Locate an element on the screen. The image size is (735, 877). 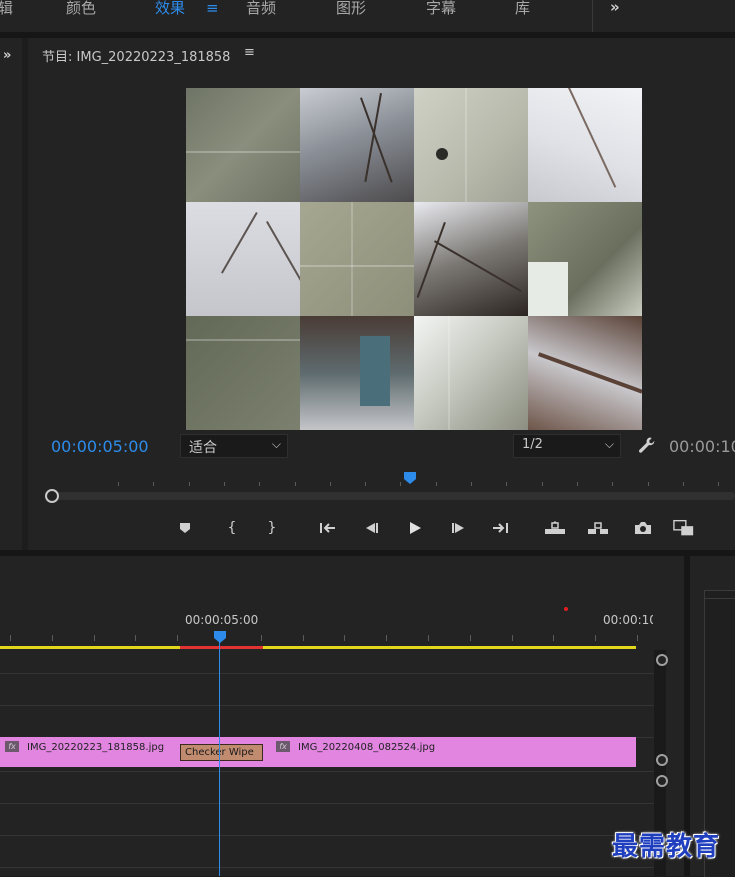
step-forward-button is located at coordinates (459, 528).